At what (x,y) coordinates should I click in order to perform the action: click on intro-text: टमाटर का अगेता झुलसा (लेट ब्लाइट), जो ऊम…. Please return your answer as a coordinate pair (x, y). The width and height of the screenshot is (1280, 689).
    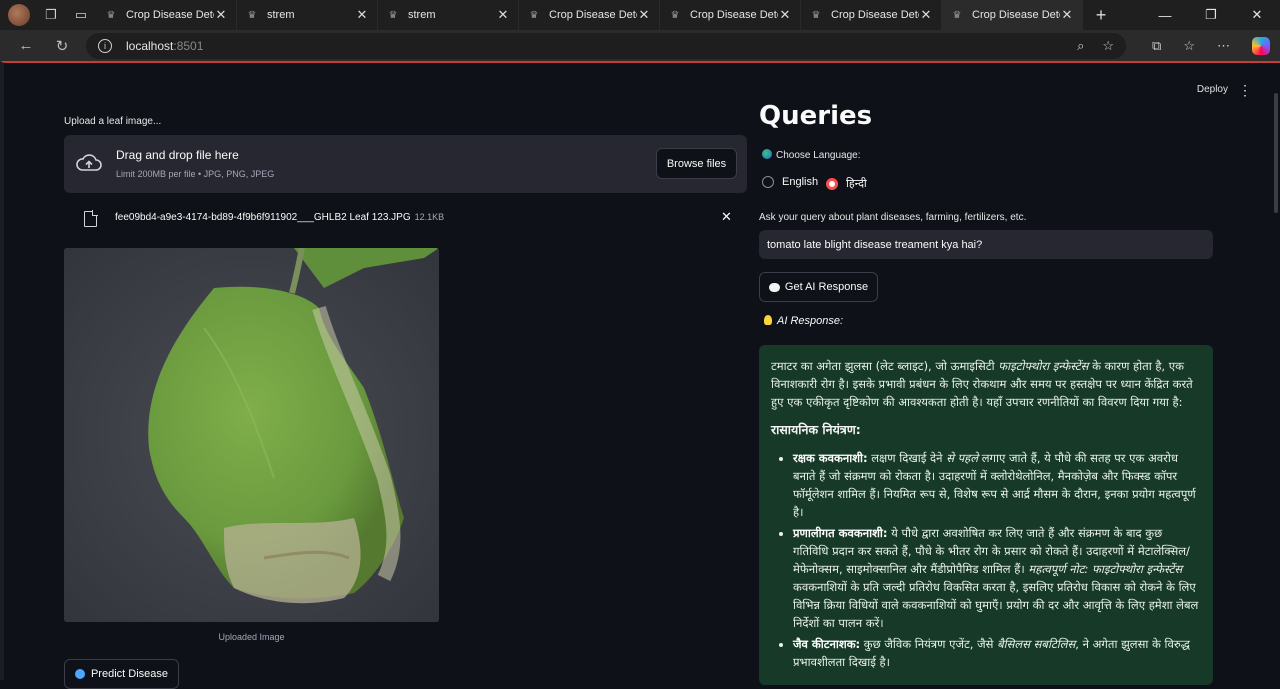
    Looking at the image, I should click on (885, 366).